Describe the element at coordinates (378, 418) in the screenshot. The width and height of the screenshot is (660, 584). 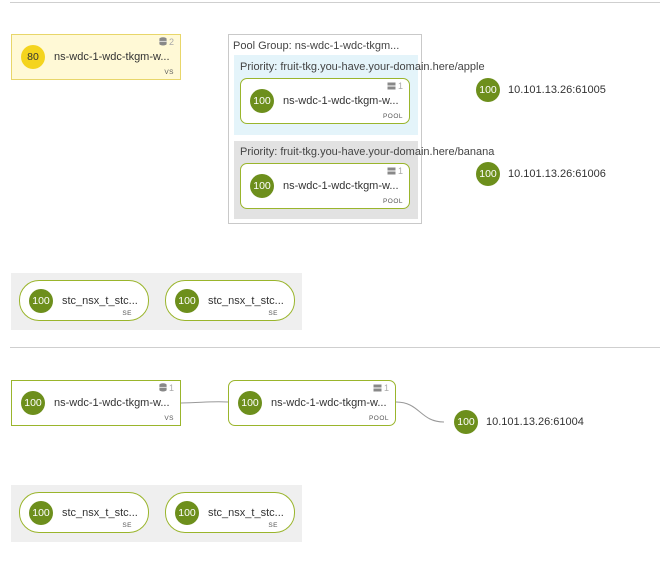
I see `node-type-label: POOL` at that location.